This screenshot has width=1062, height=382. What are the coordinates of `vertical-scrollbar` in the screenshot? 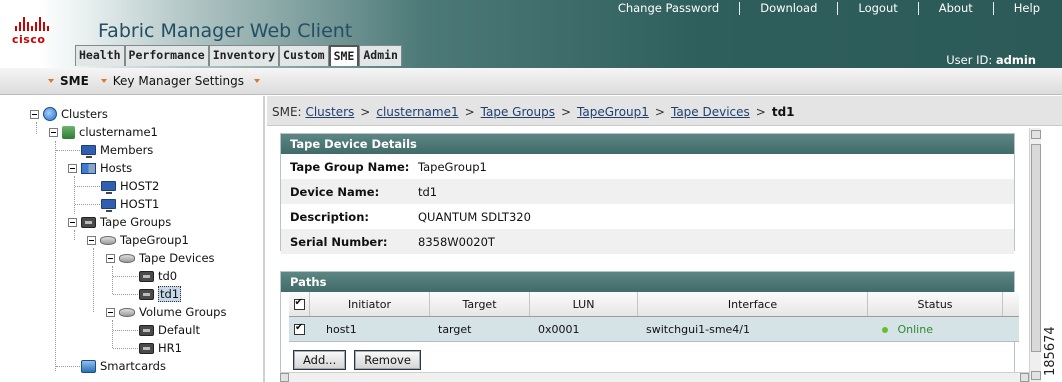 It's located at (1035, 255).